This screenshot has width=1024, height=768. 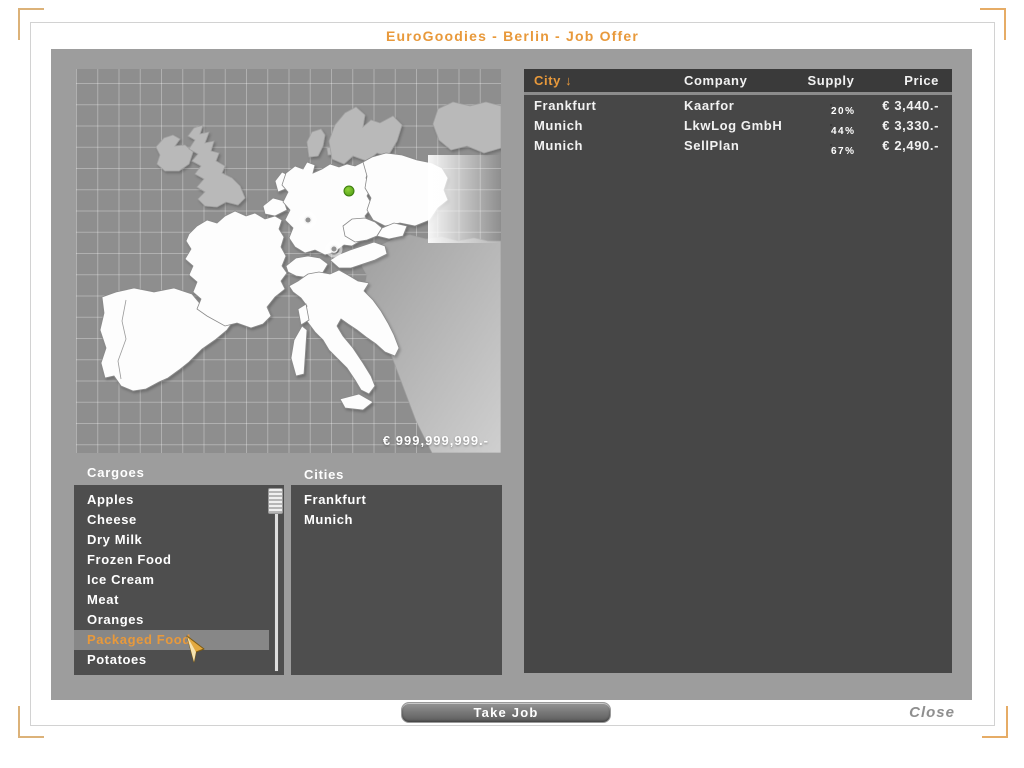 I want to click on take-job-button: Take Job, so click(x=506, y=712).